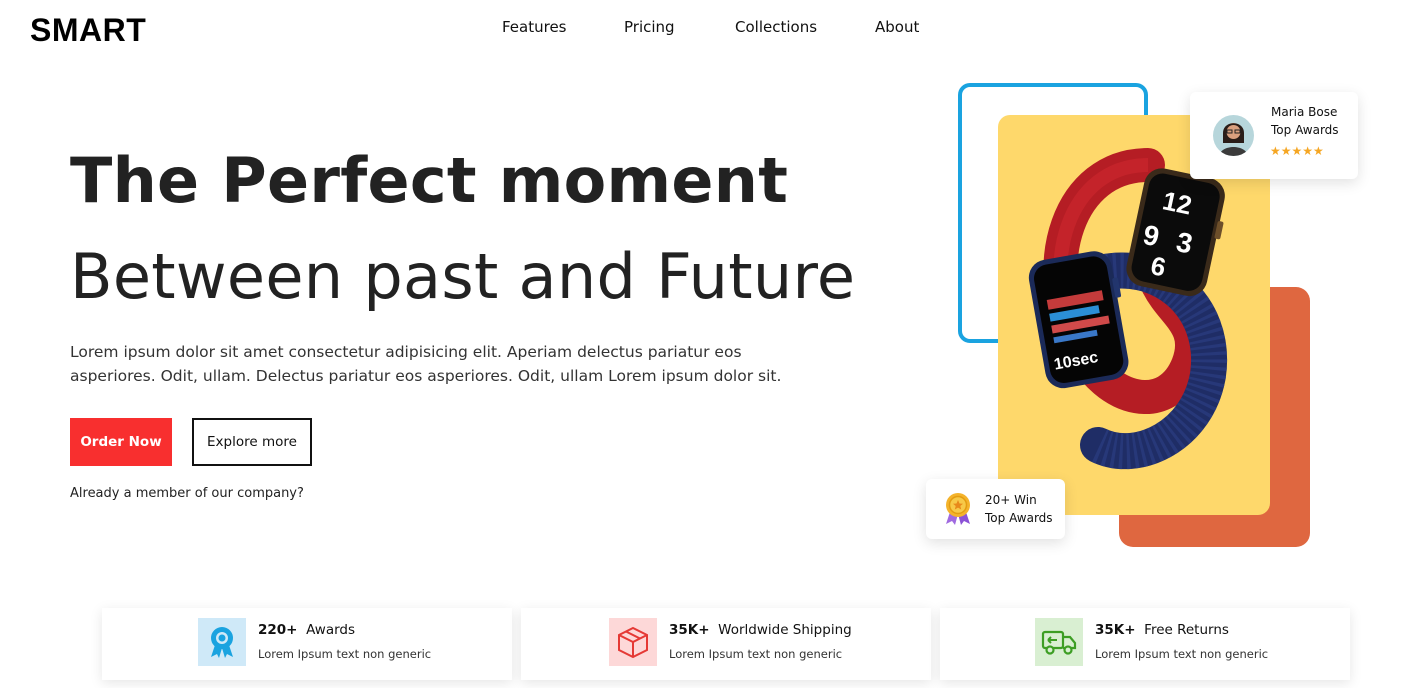 Image resolution: width=1417 pixels, height=688 pixels. I want to click on nav-pricing: Pricing, so click(649, 27).